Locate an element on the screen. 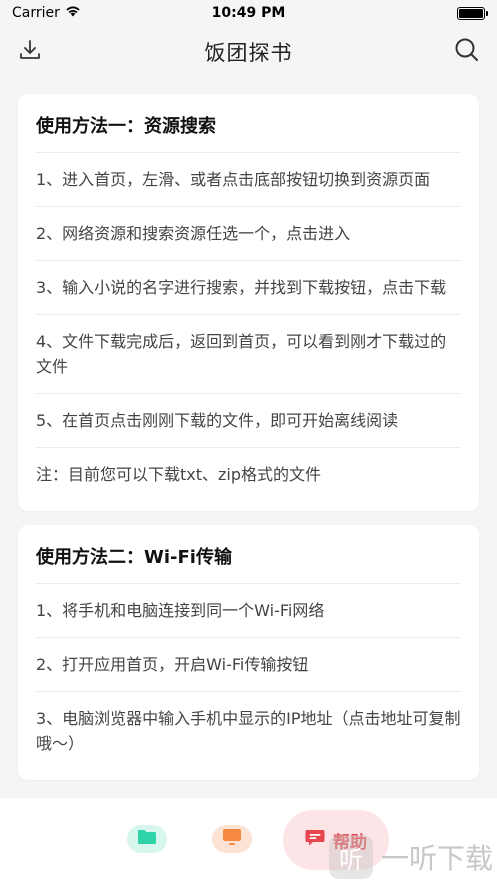 The height and width of the screenshot is (883, 497). battery-icon is located at coordinates (472, 13).